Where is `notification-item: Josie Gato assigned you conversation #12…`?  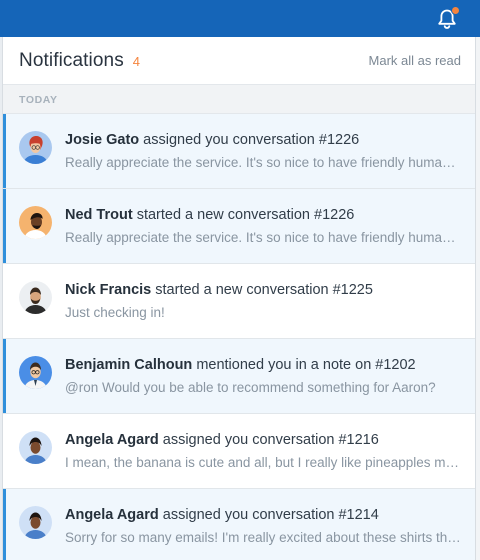
notification-item: Josie Gato assigned you conversation #12… is located at coordinates (239, 151).